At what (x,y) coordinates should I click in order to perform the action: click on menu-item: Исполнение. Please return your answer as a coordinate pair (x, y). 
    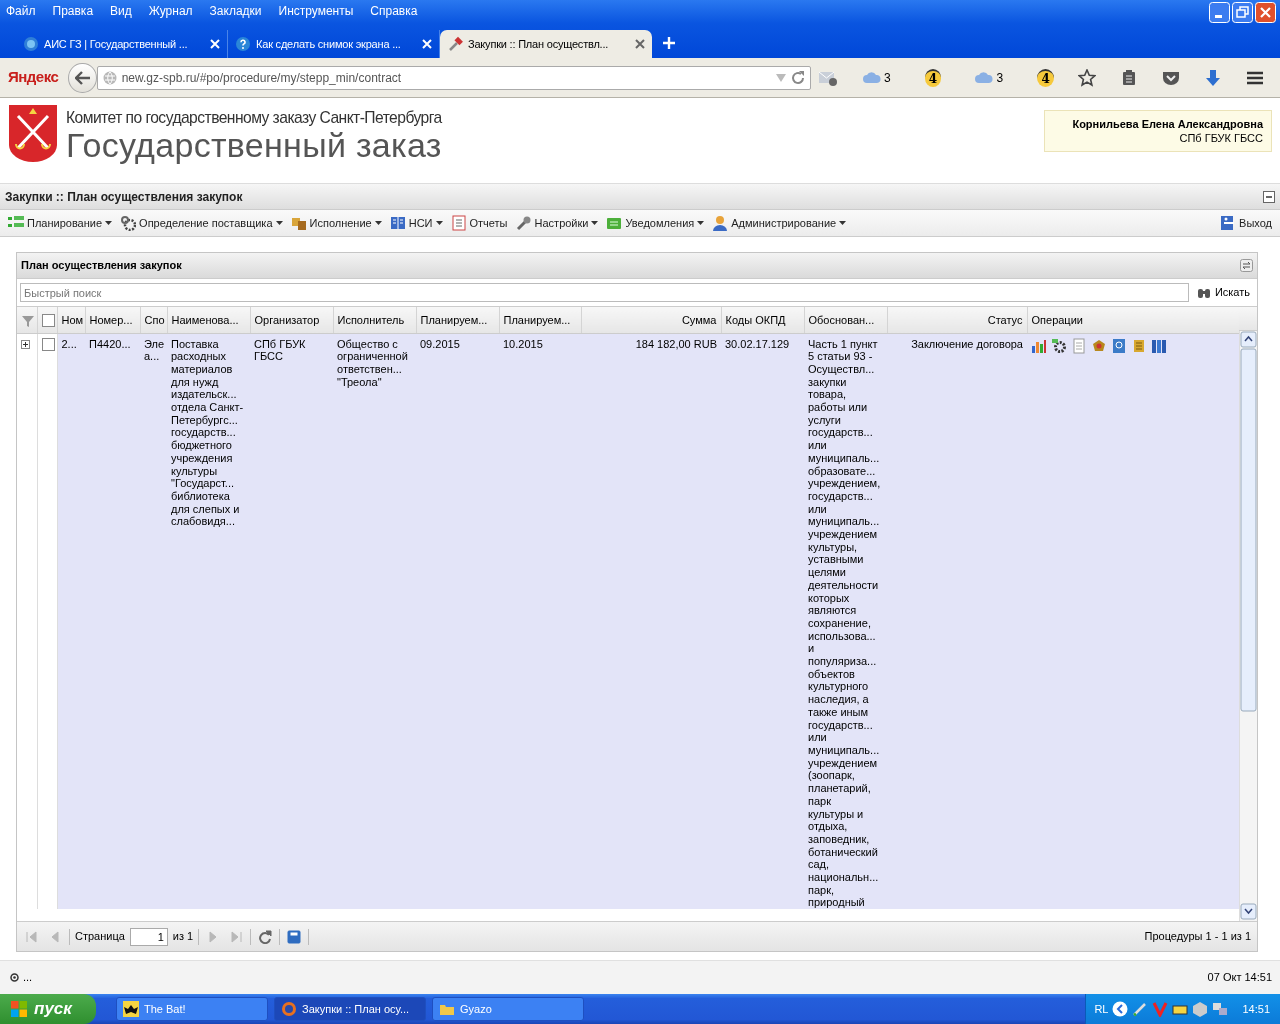
    Looking at the image, I should click on (336, 223).